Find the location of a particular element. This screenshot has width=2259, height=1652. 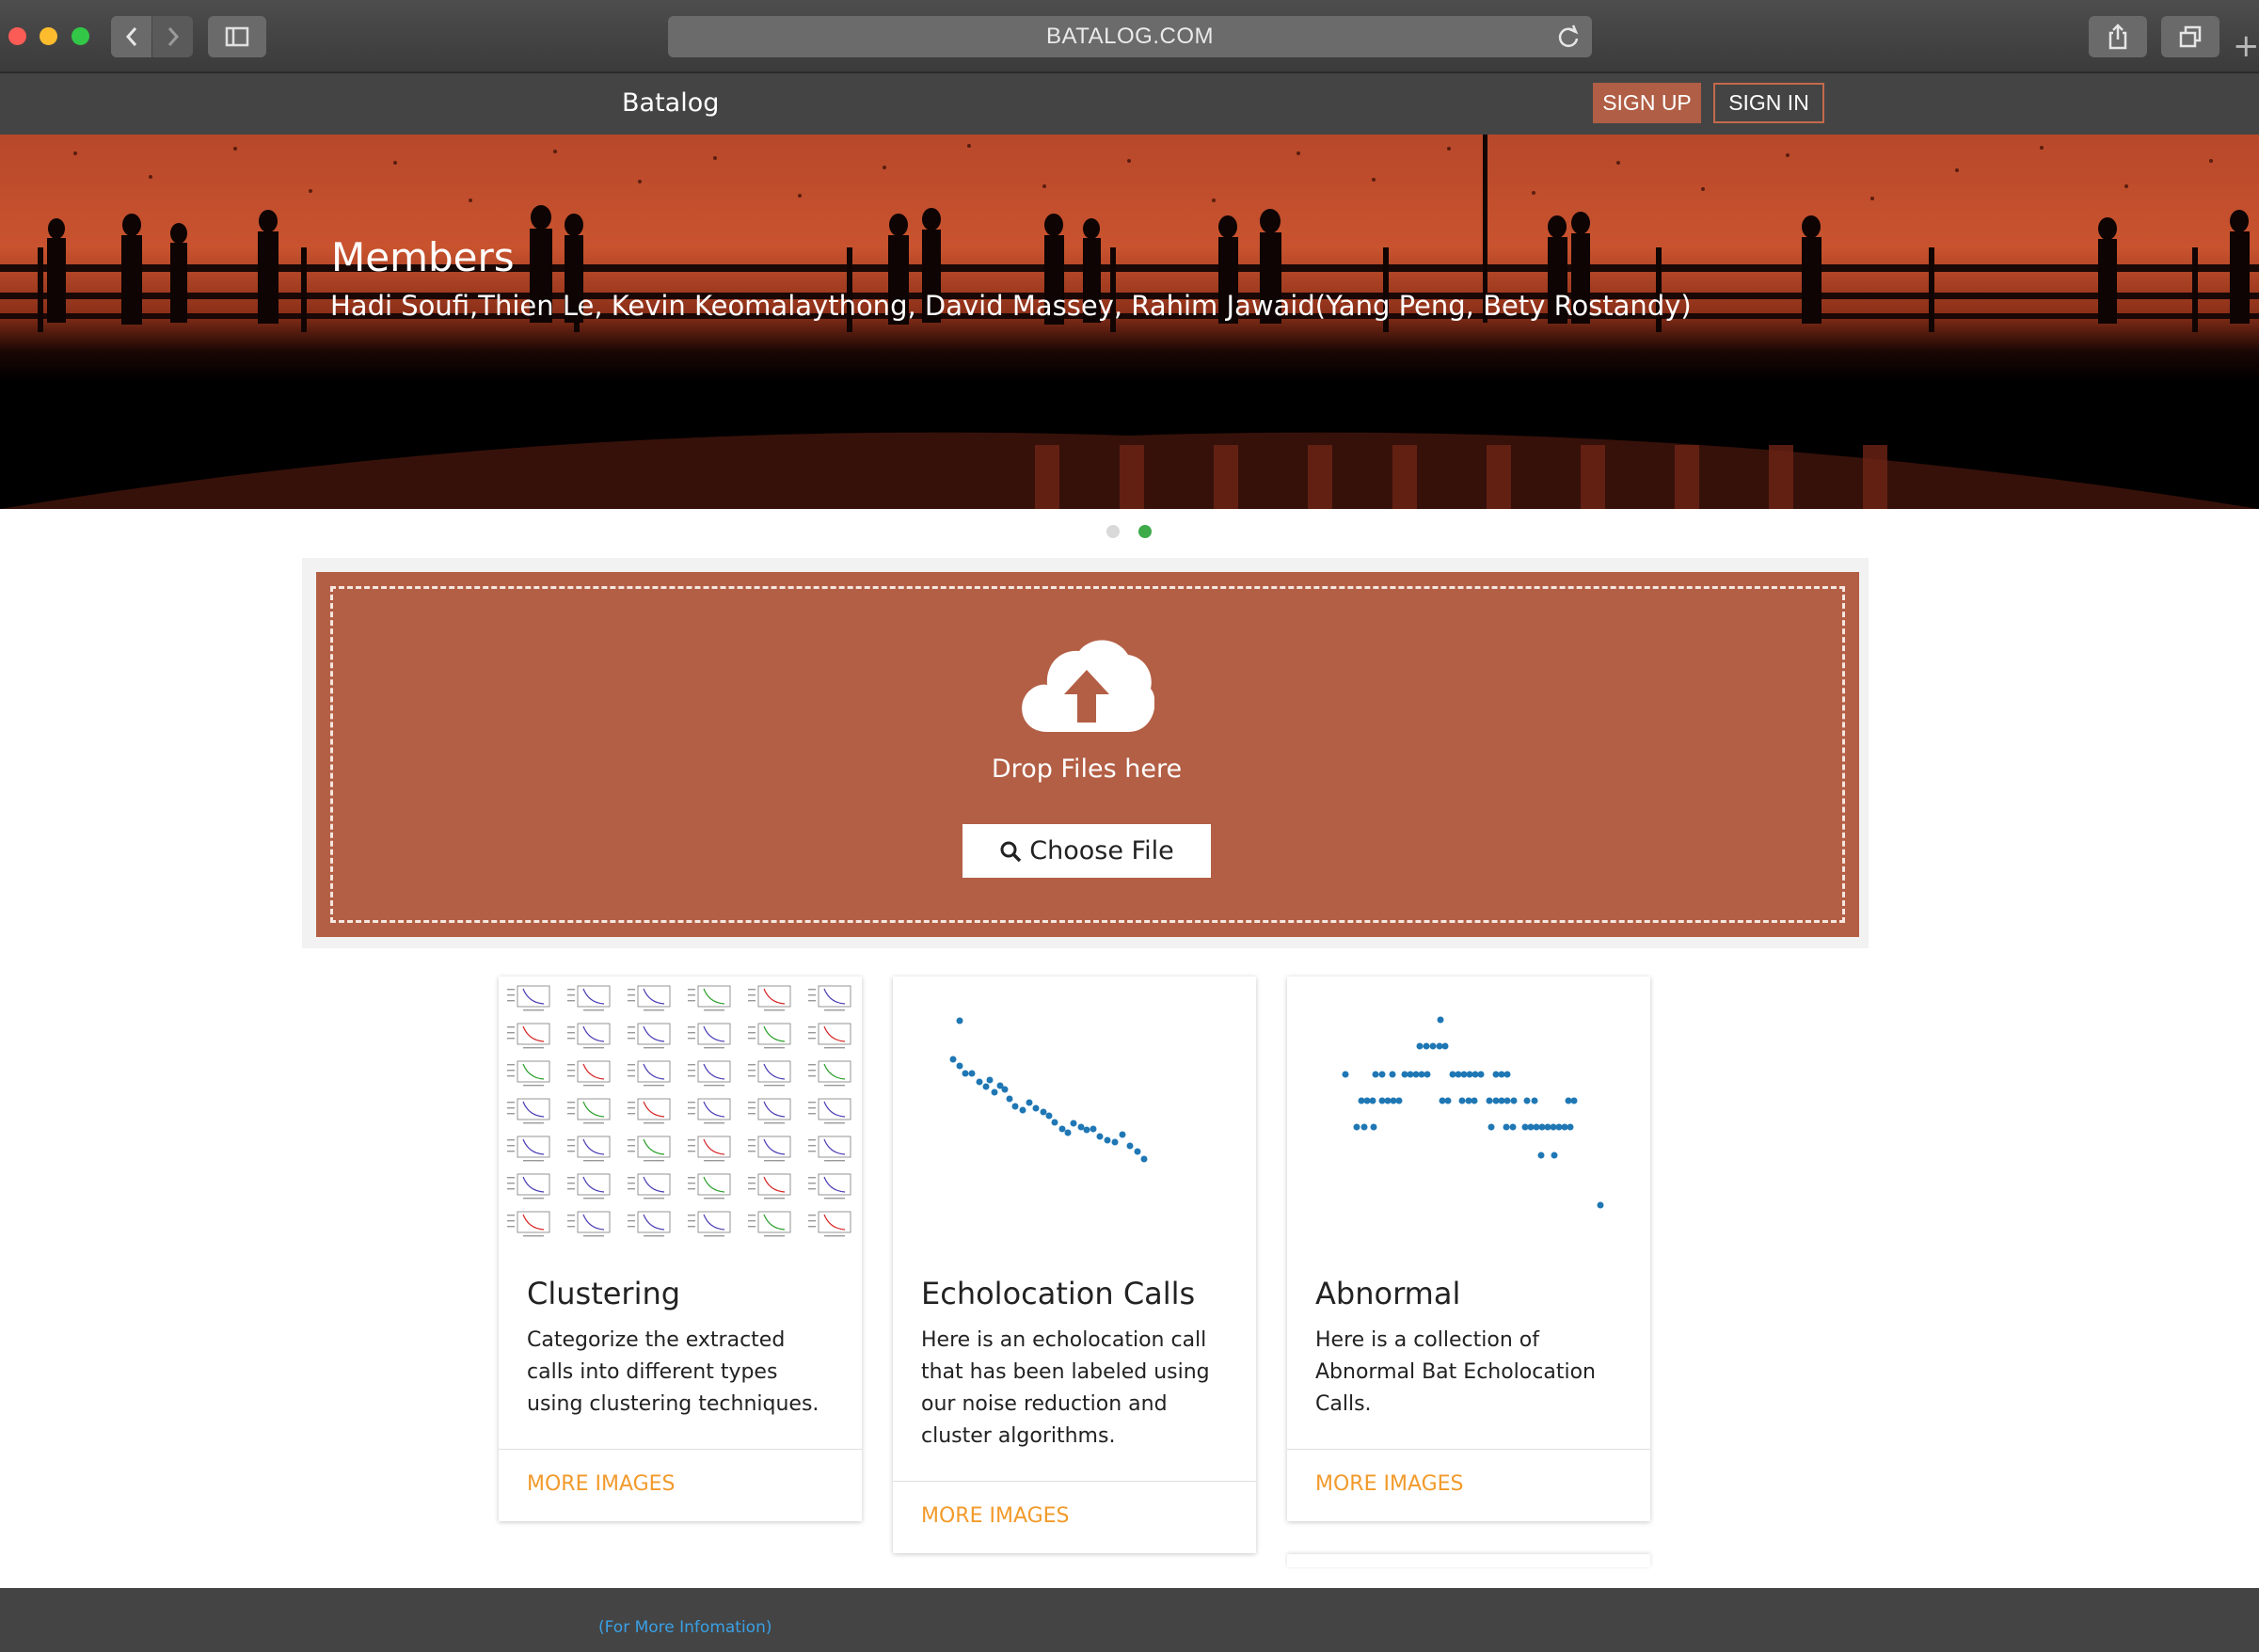

sign-up-button: SIGN UP is located at coordinates (1647, 103).